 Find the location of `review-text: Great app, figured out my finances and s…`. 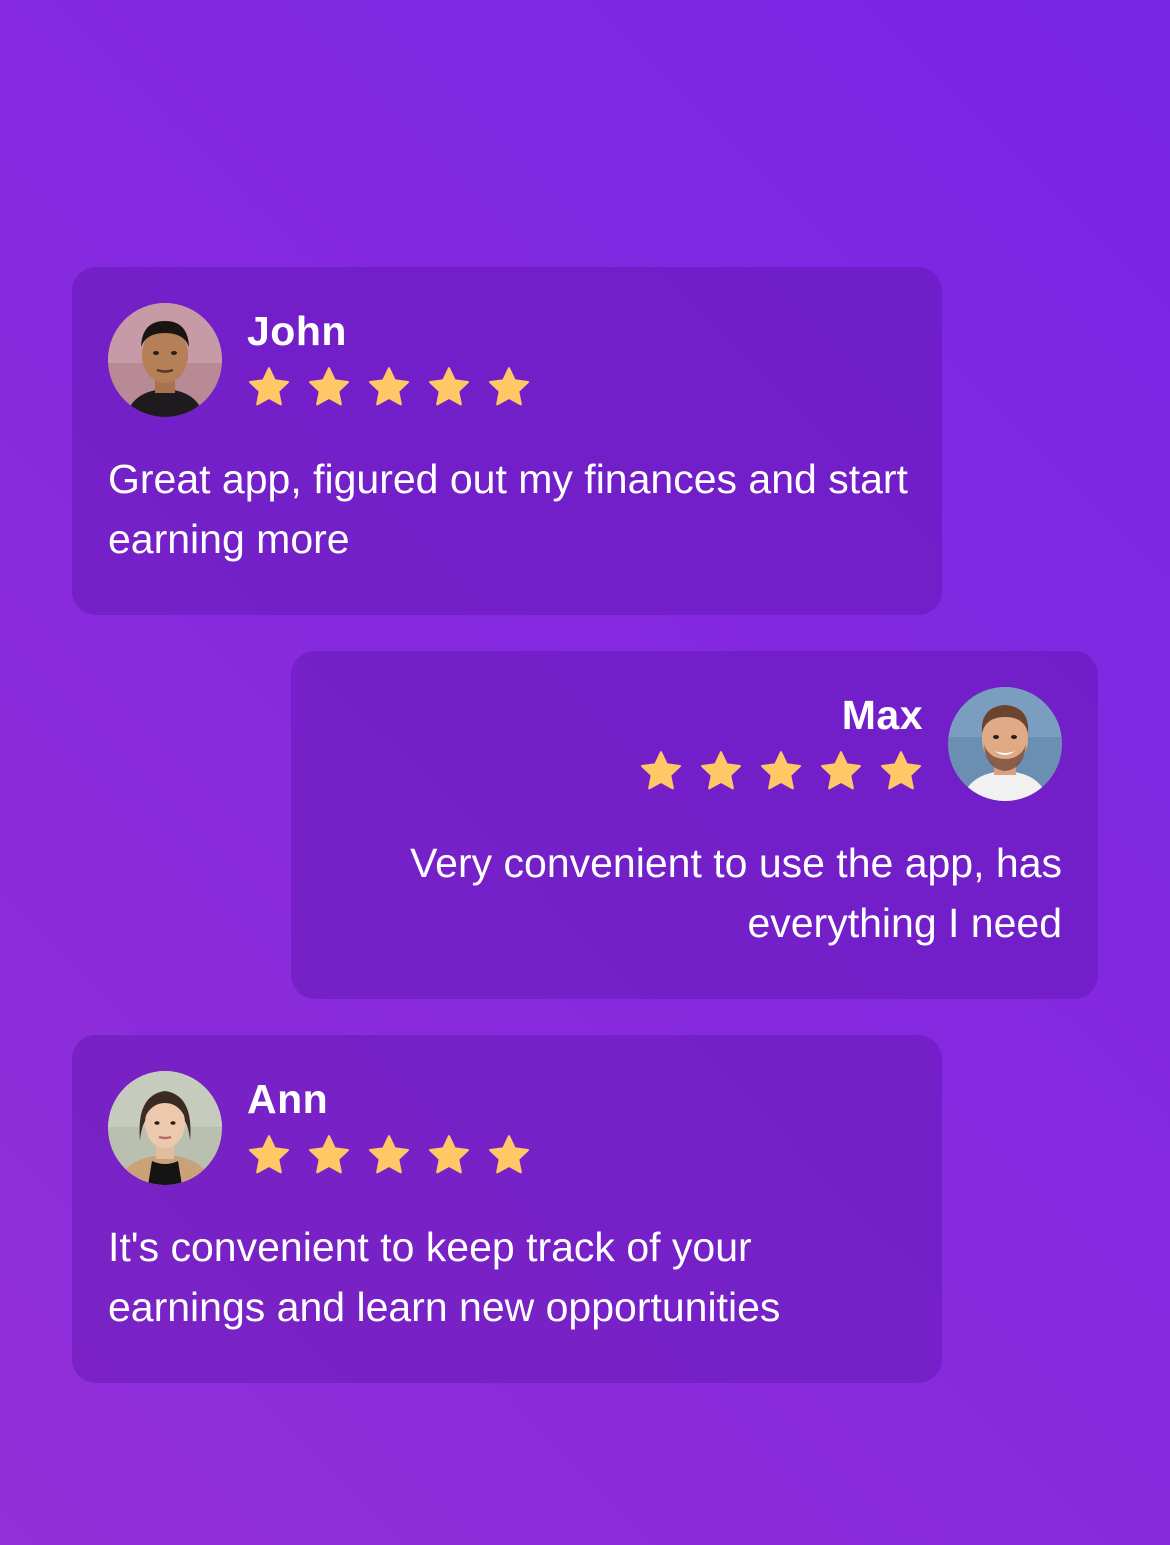

review-text: Great app, figured out my finances and s… is located at coordinates (508, 509).